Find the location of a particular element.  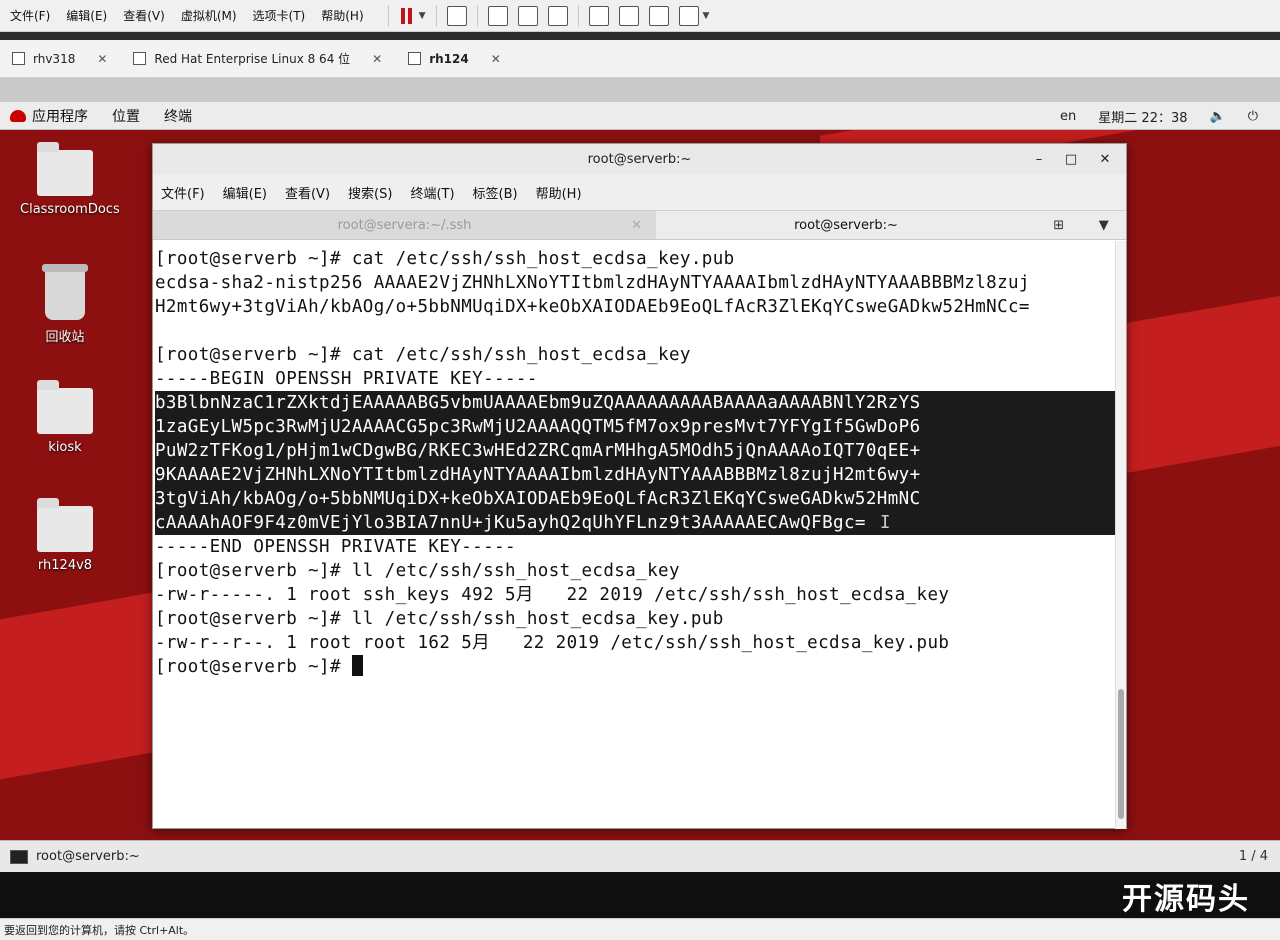

text-cursor-icon: I is located at coordinates (885, 523).